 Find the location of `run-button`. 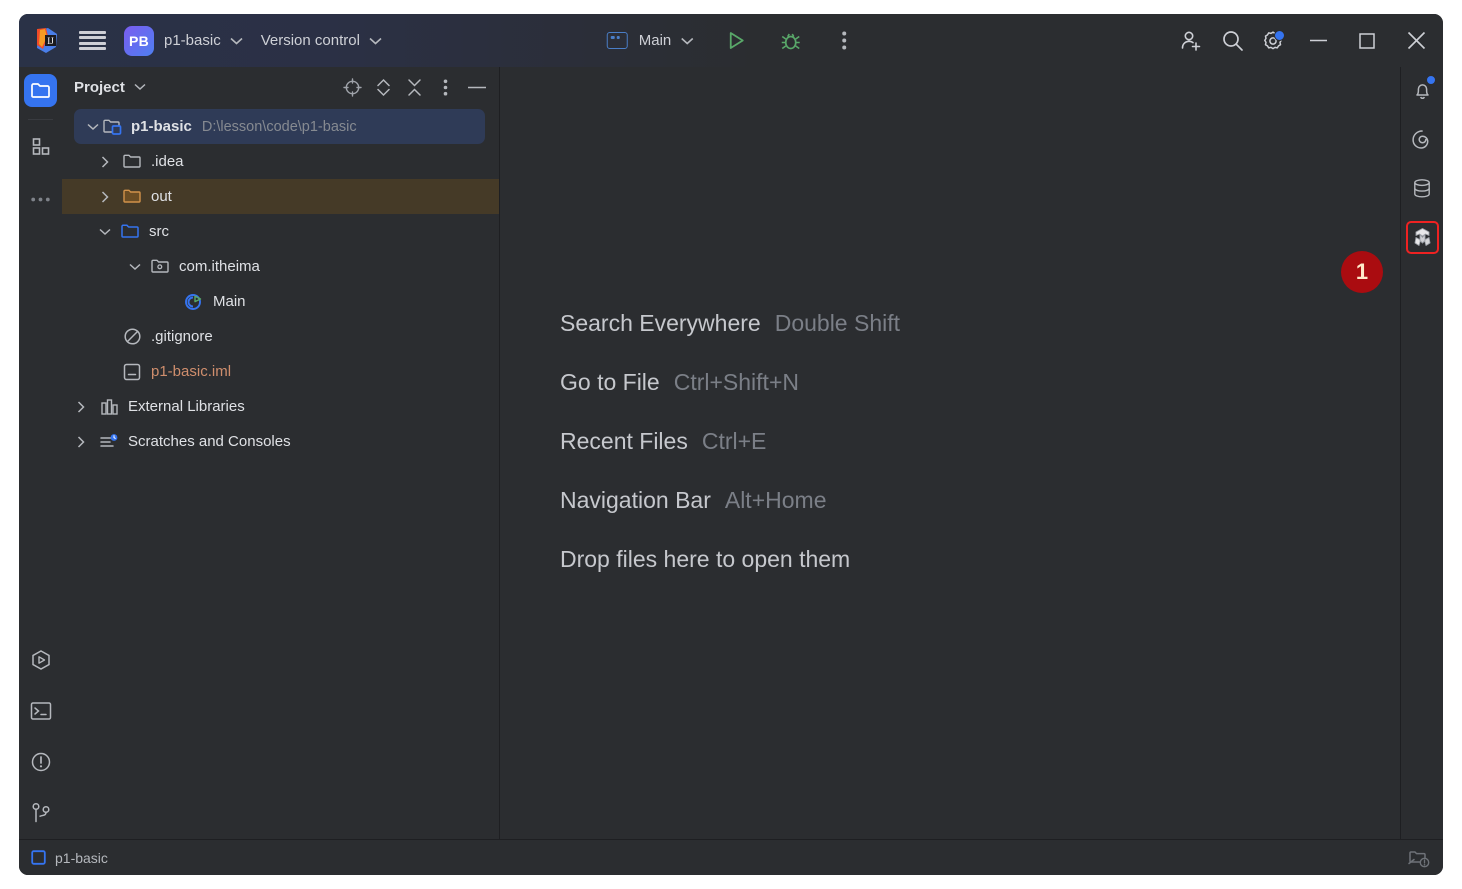

run-button is located at coordinates (736, 41).